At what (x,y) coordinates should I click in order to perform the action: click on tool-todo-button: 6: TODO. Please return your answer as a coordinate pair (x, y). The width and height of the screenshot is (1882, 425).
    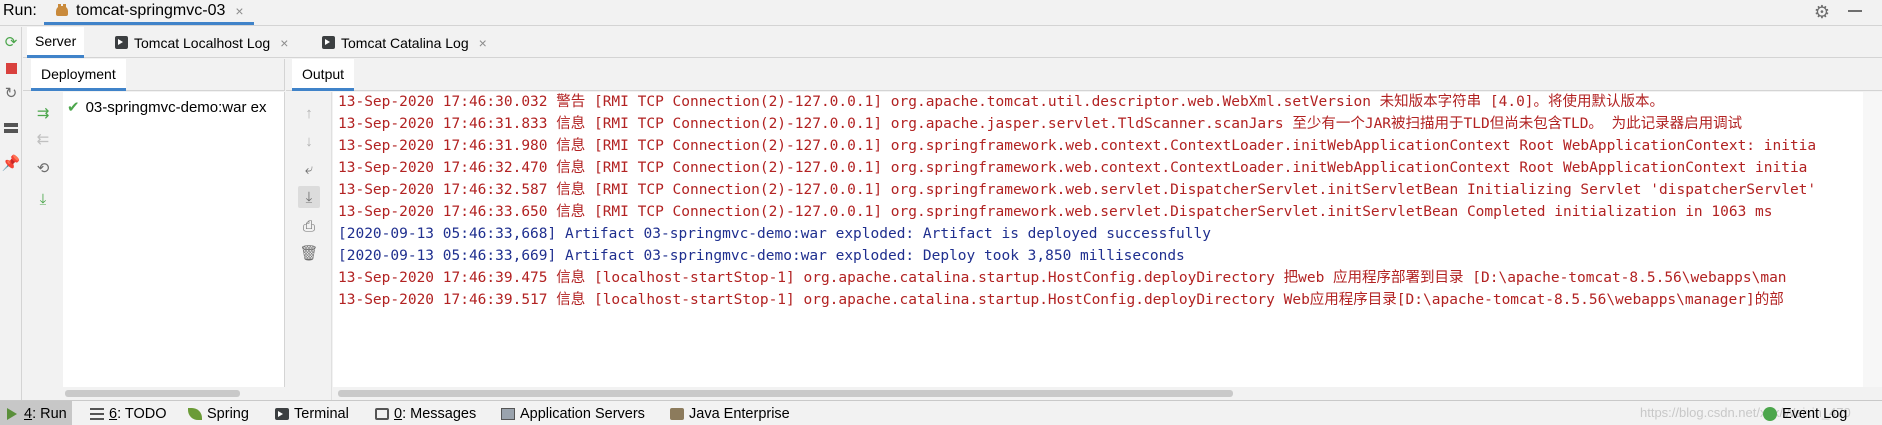
    Looking at the image, I should click on (128, 413).